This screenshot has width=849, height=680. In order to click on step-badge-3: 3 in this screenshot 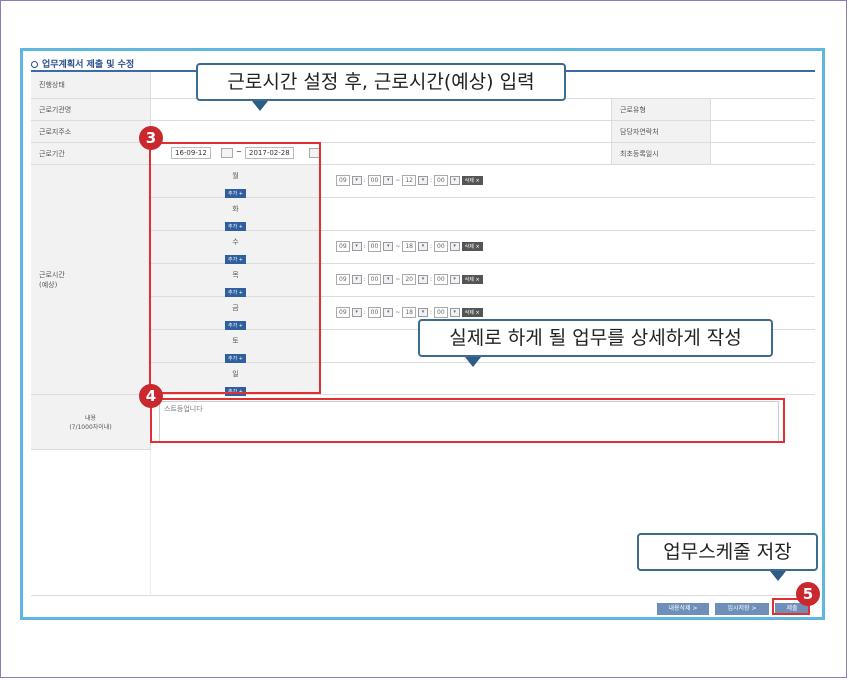, I will do `click(151, 138)`.